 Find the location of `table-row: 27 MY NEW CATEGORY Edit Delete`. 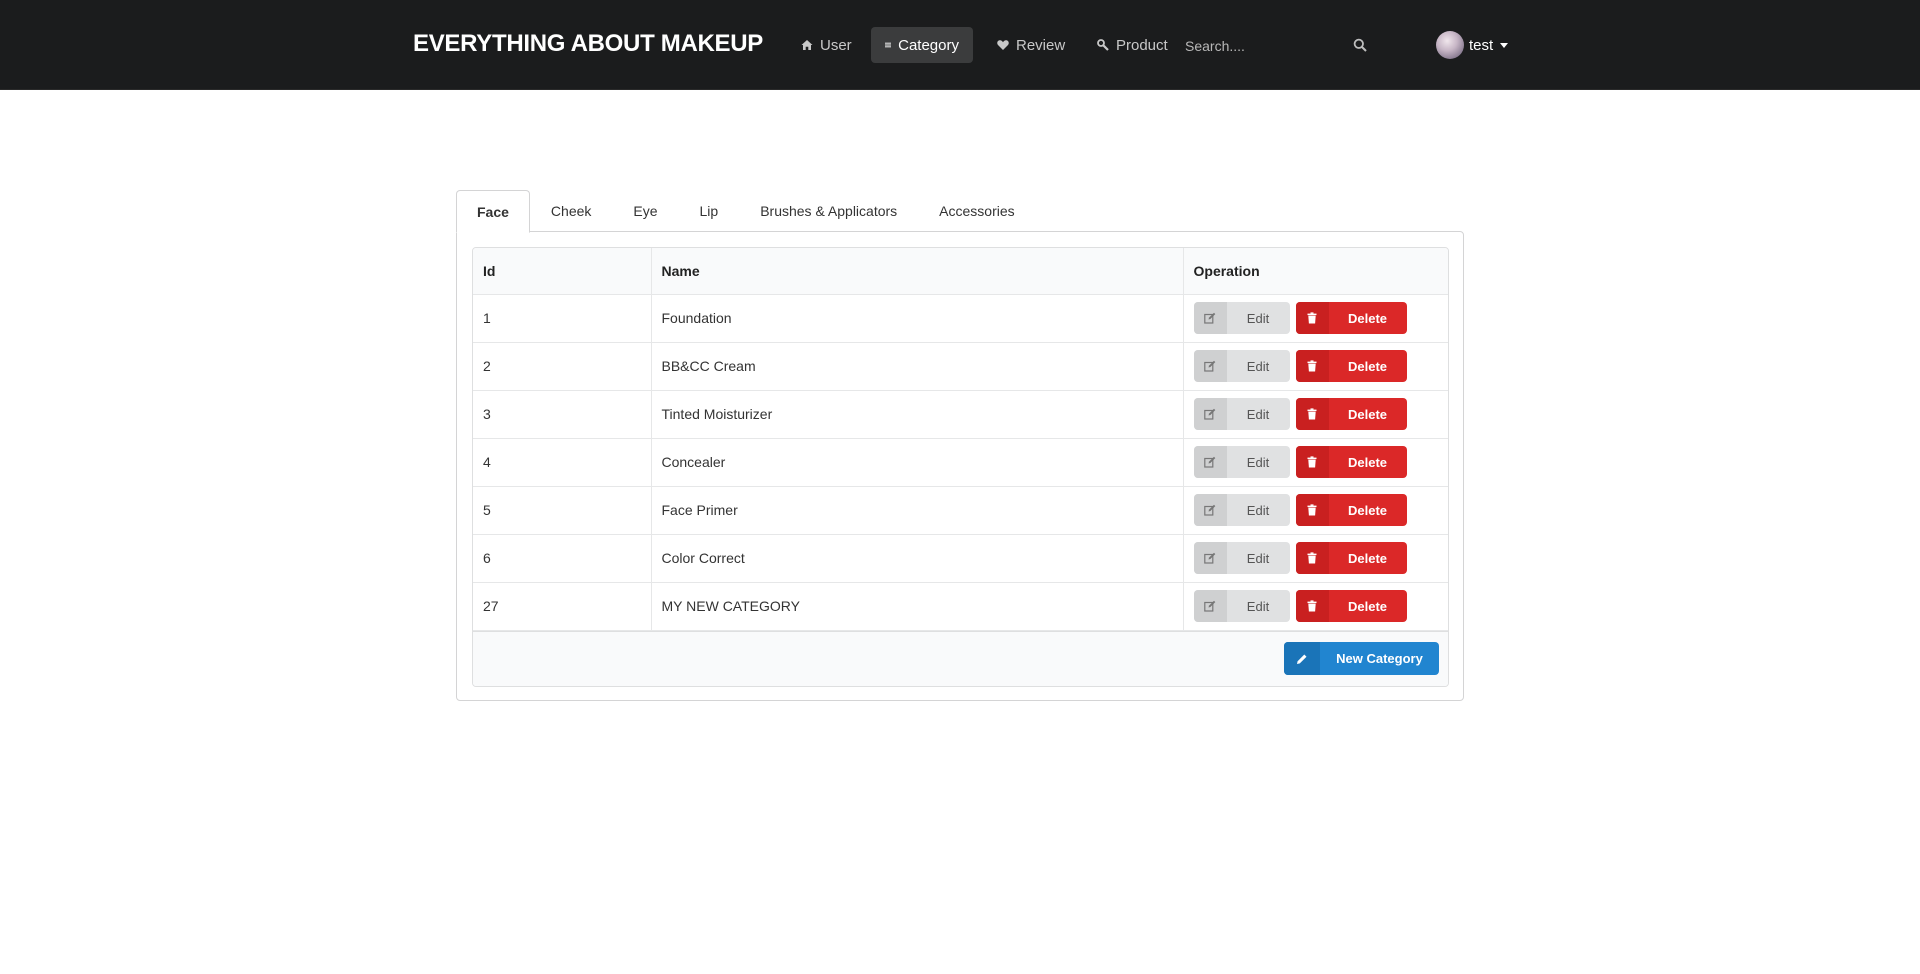

table-row: 27 MY NEW CATEGORY Edit Delete is located at coordinates (960, 606).